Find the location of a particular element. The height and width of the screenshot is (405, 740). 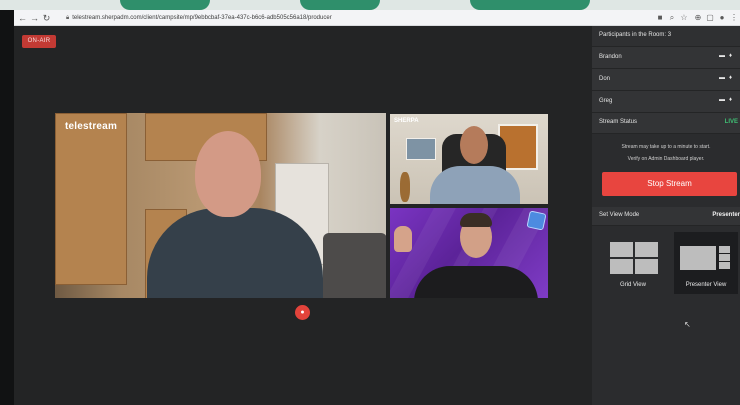

grid-view-option: Grid View is located at coordinates (633, 263).